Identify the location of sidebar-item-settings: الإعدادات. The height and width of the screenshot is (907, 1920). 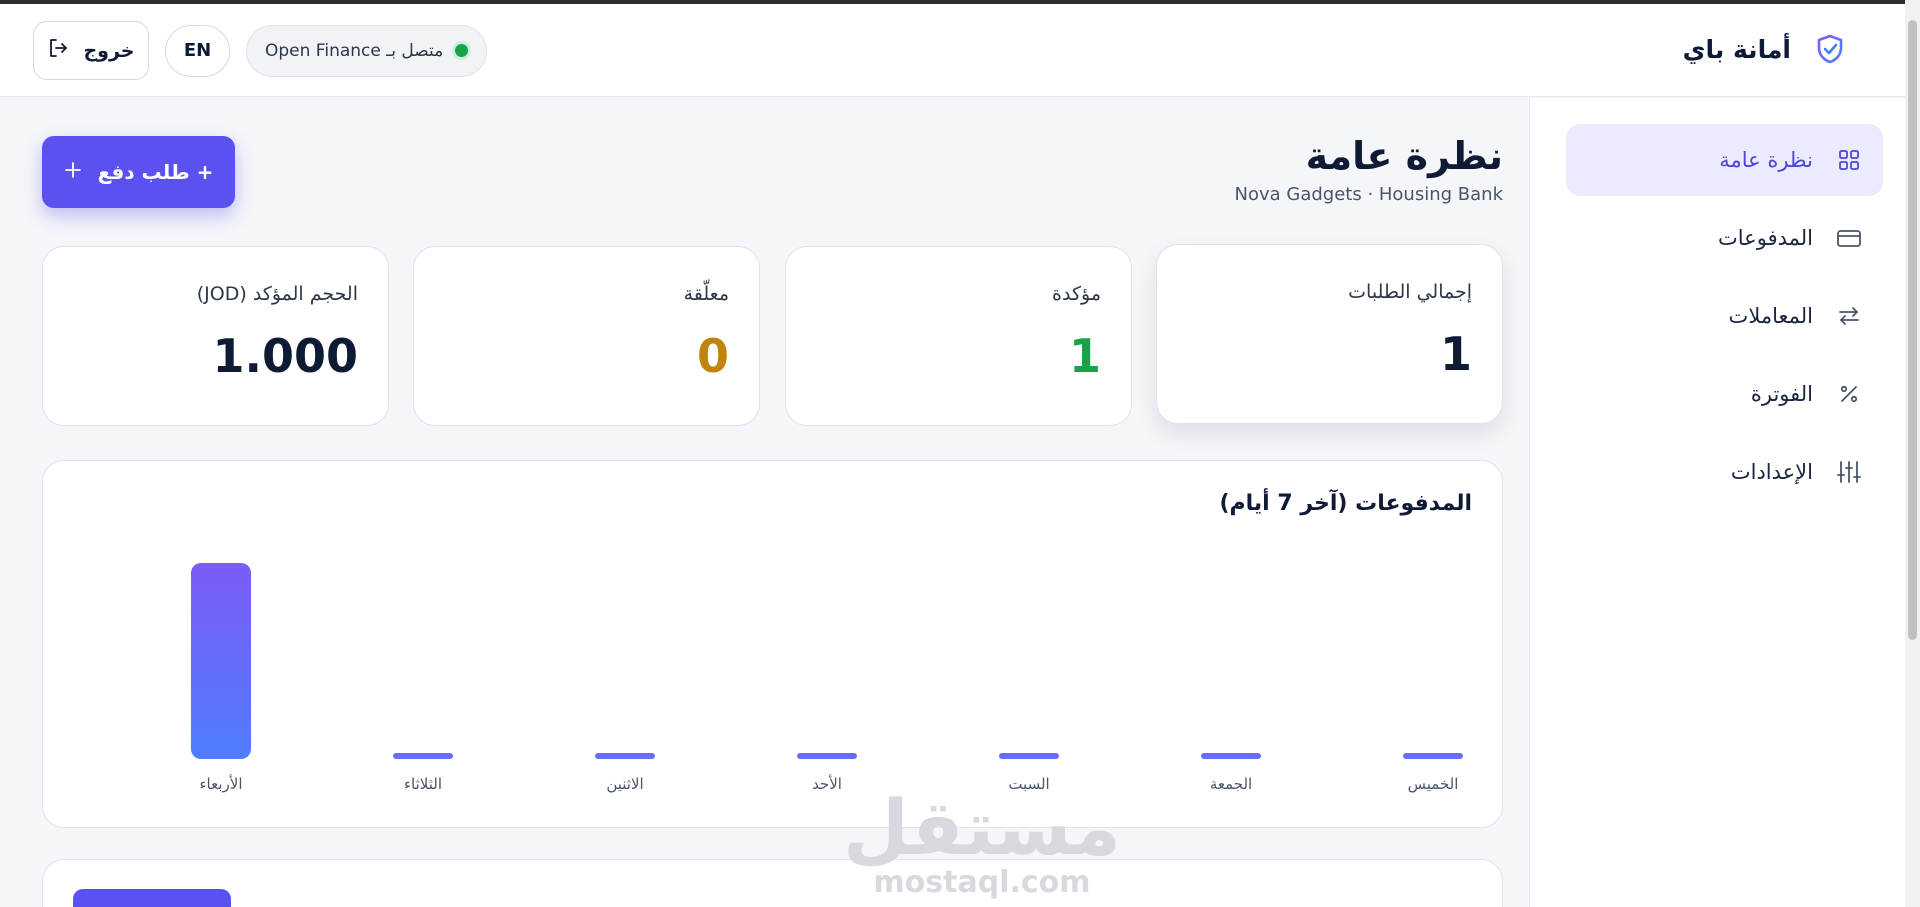
(1724, 472).